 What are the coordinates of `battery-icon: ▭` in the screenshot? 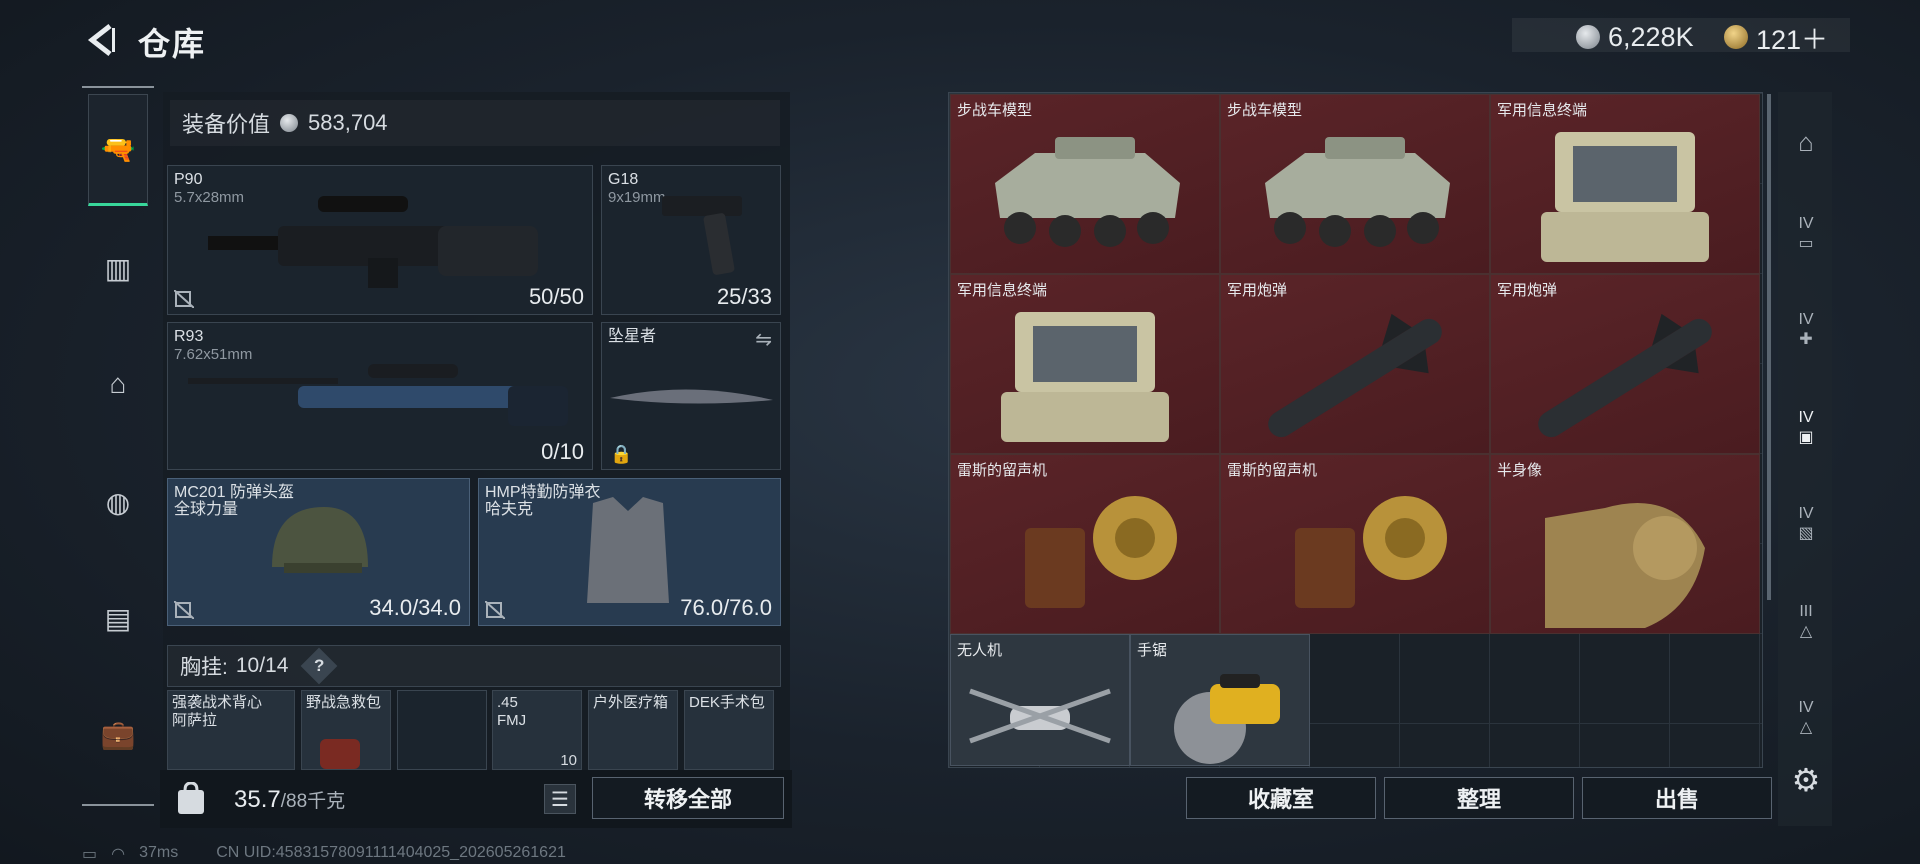 It's located at (90, 854).